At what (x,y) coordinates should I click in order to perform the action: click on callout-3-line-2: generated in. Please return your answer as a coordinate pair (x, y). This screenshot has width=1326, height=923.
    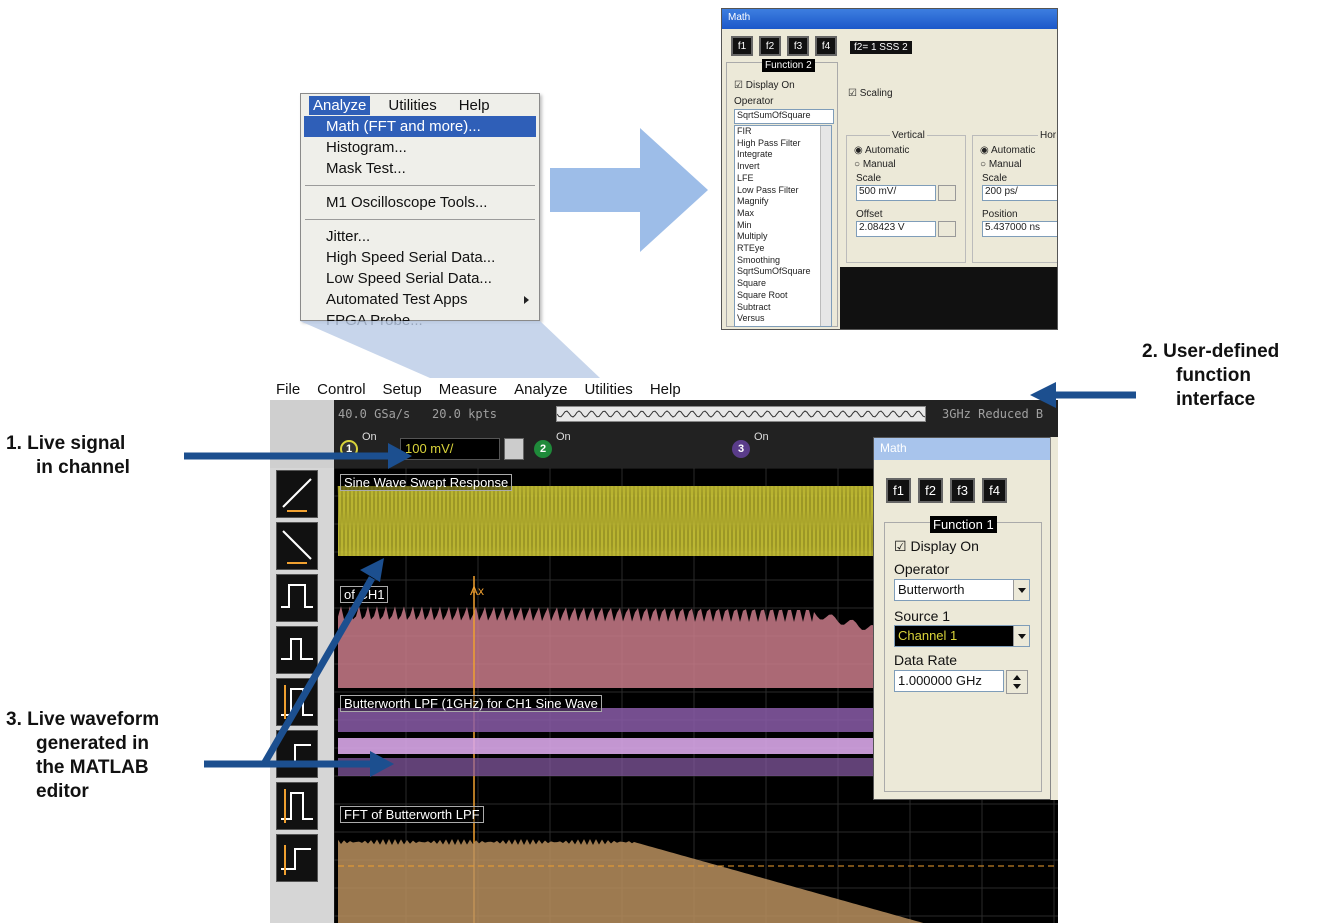
    Looking at the image, I should click on (92, 743).